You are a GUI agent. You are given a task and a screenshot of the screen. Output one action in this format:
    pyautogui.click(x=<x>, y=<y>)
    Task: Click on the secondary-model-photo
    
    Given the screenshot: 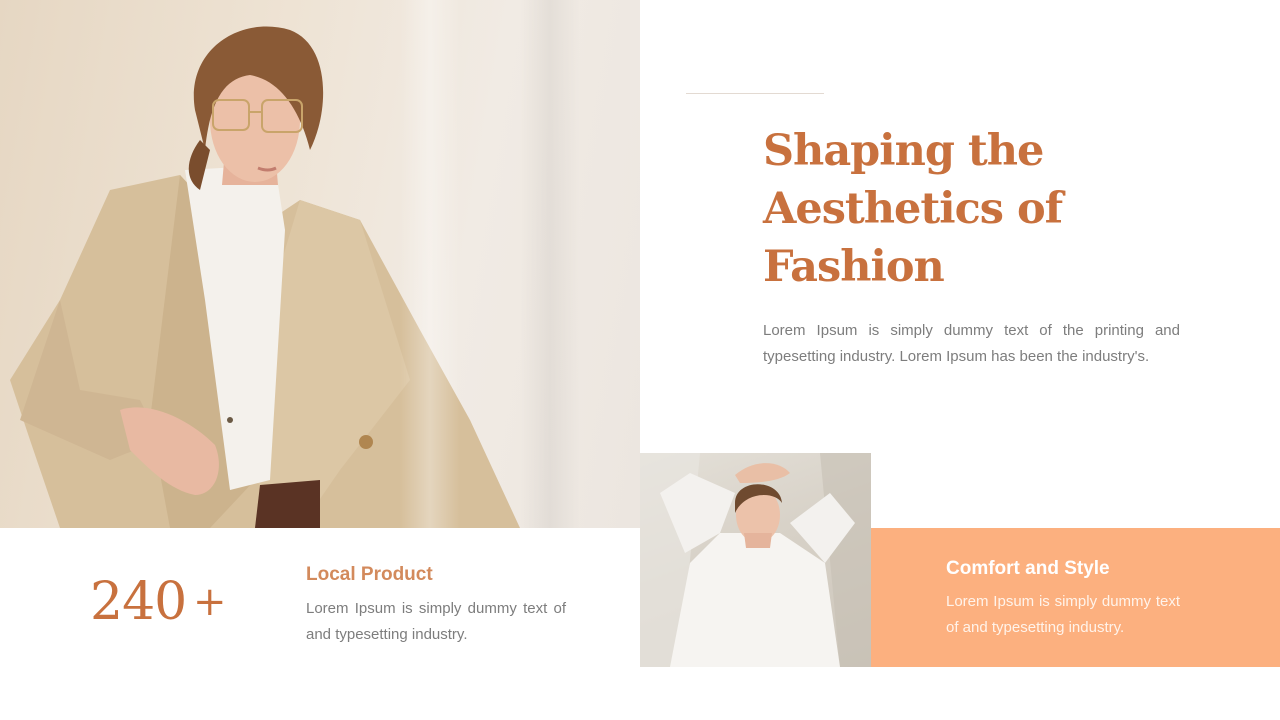 What is the action you would take?
    pyautogui.click(x=755, y=560)
    